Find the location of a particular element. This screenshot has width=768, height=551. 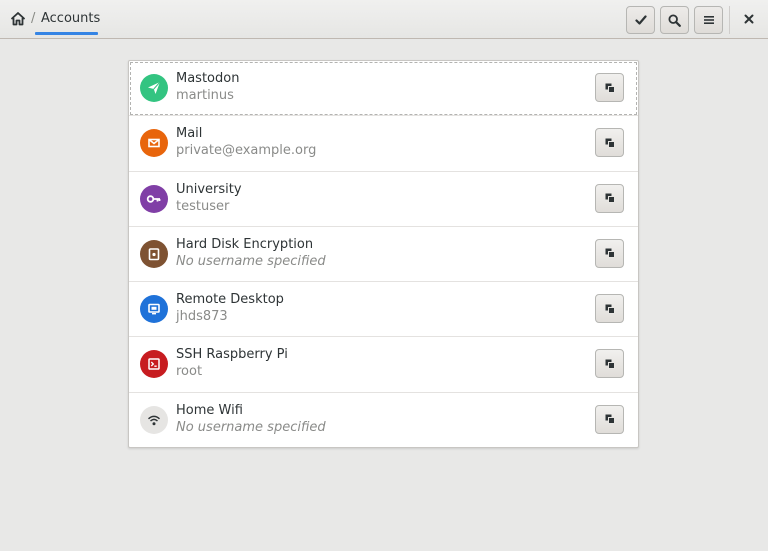

home-icon is located at coordinates (18, 19).